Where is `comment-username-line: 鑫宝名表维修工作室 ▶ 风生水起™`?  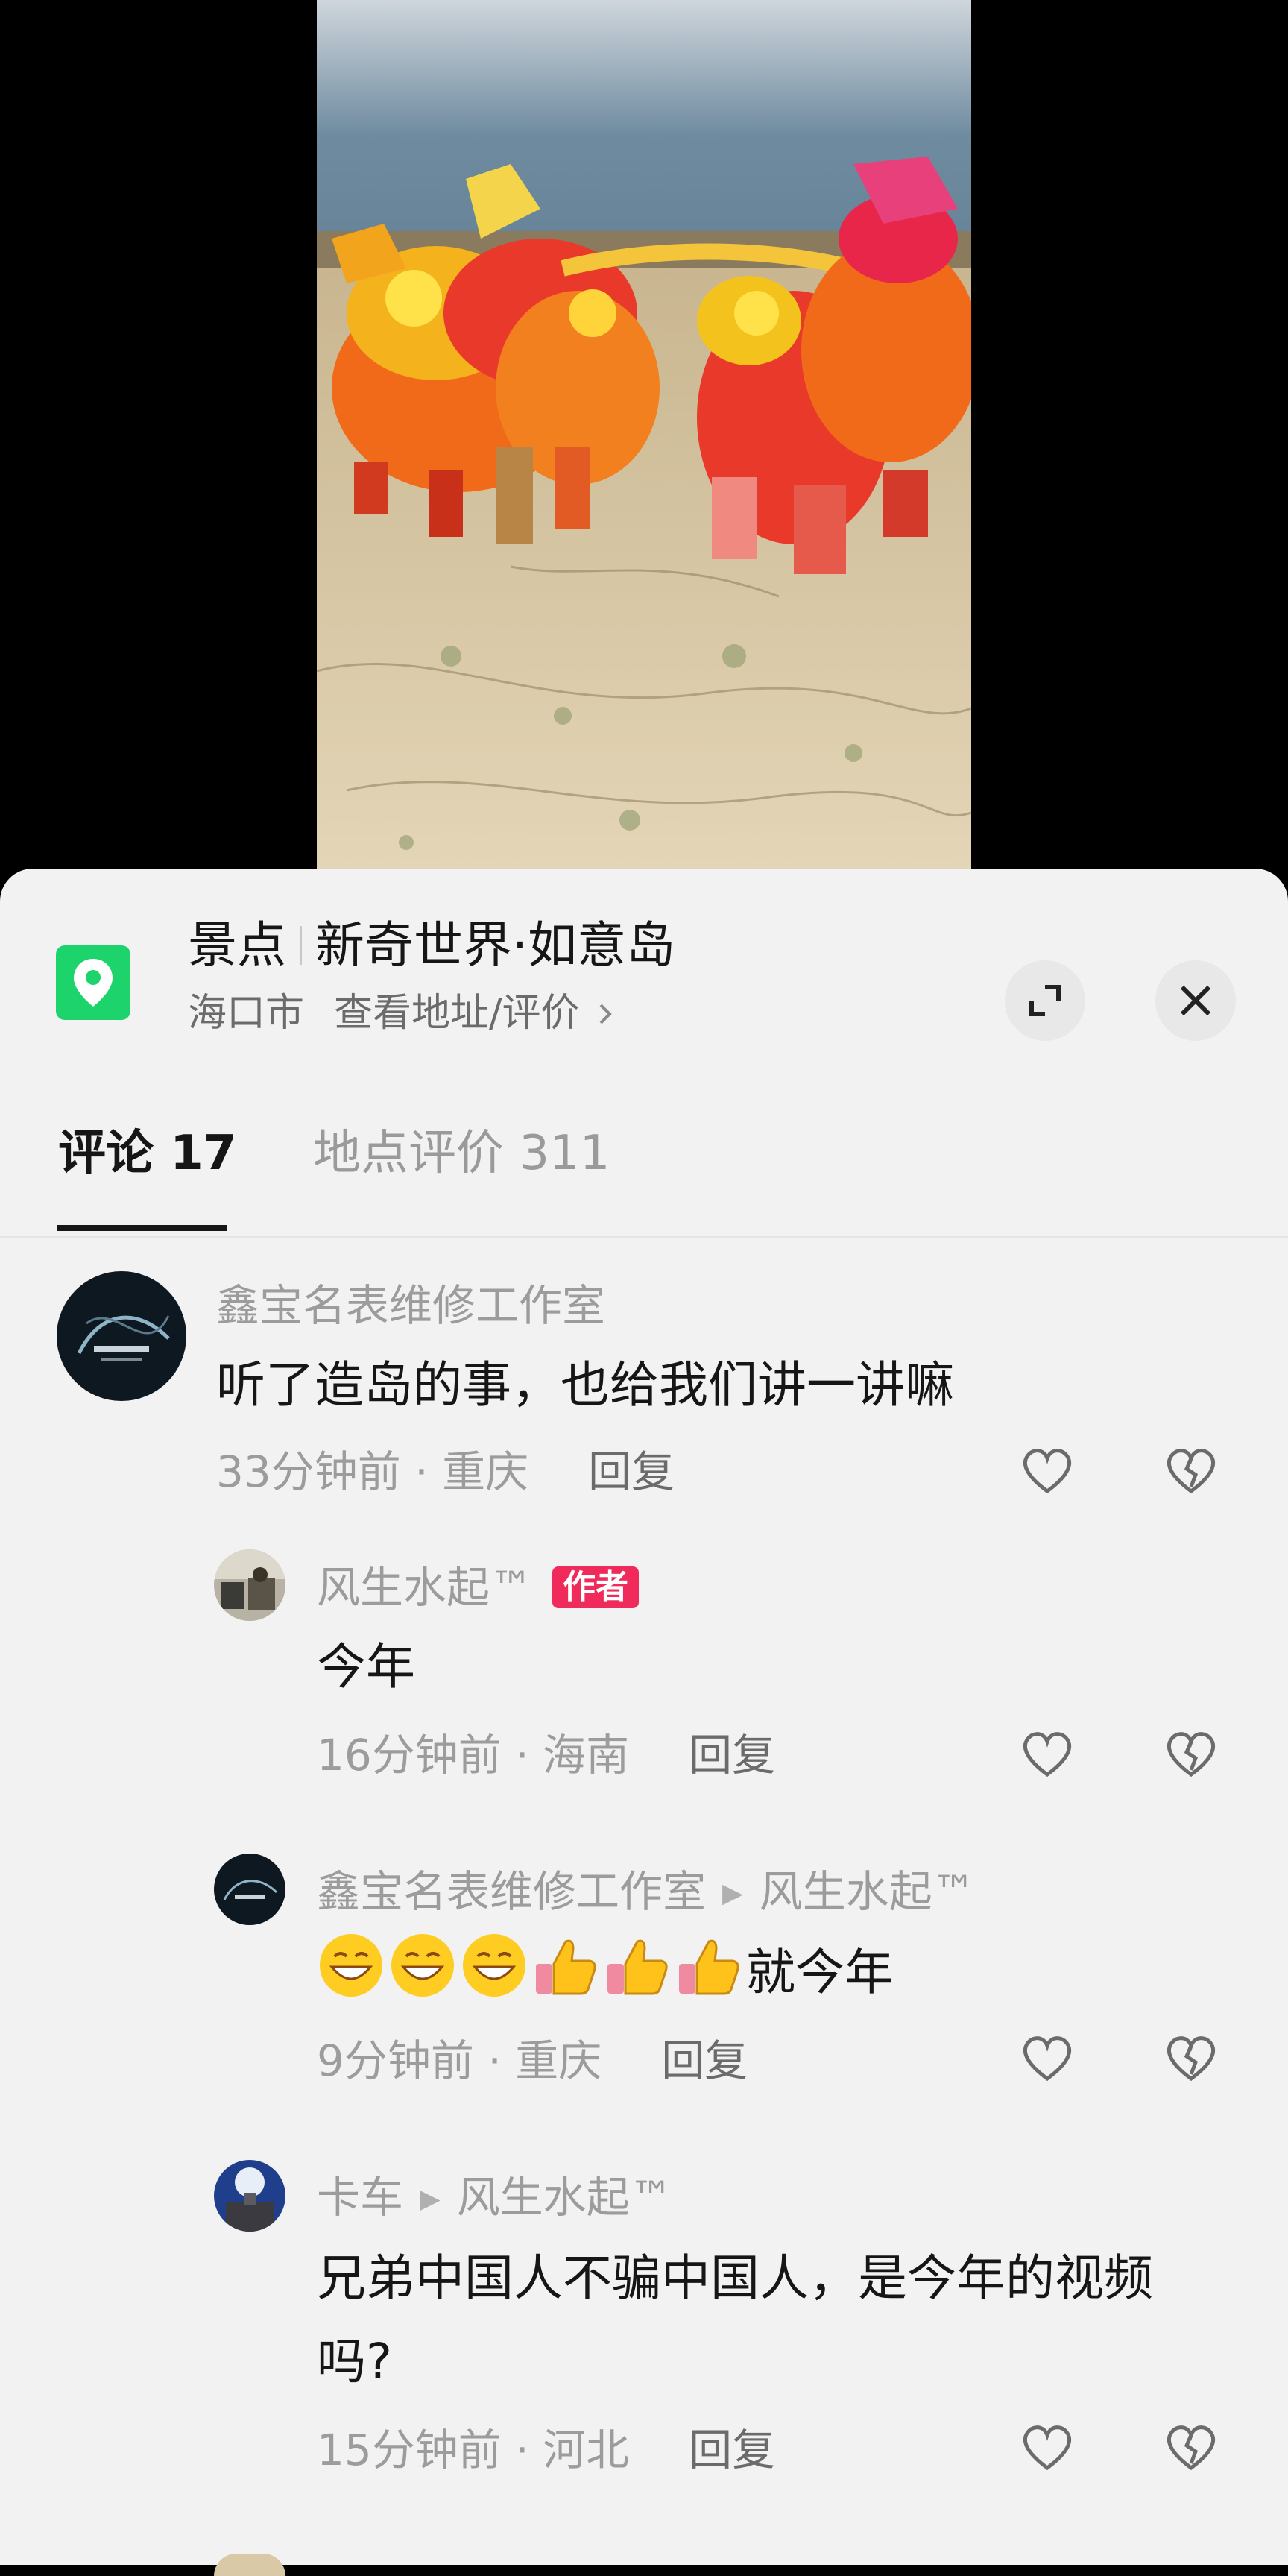 comment-username-line: 鑫宝名表维修工作室 ▶ 风生水起™ is located at coordinates (646, 1891).